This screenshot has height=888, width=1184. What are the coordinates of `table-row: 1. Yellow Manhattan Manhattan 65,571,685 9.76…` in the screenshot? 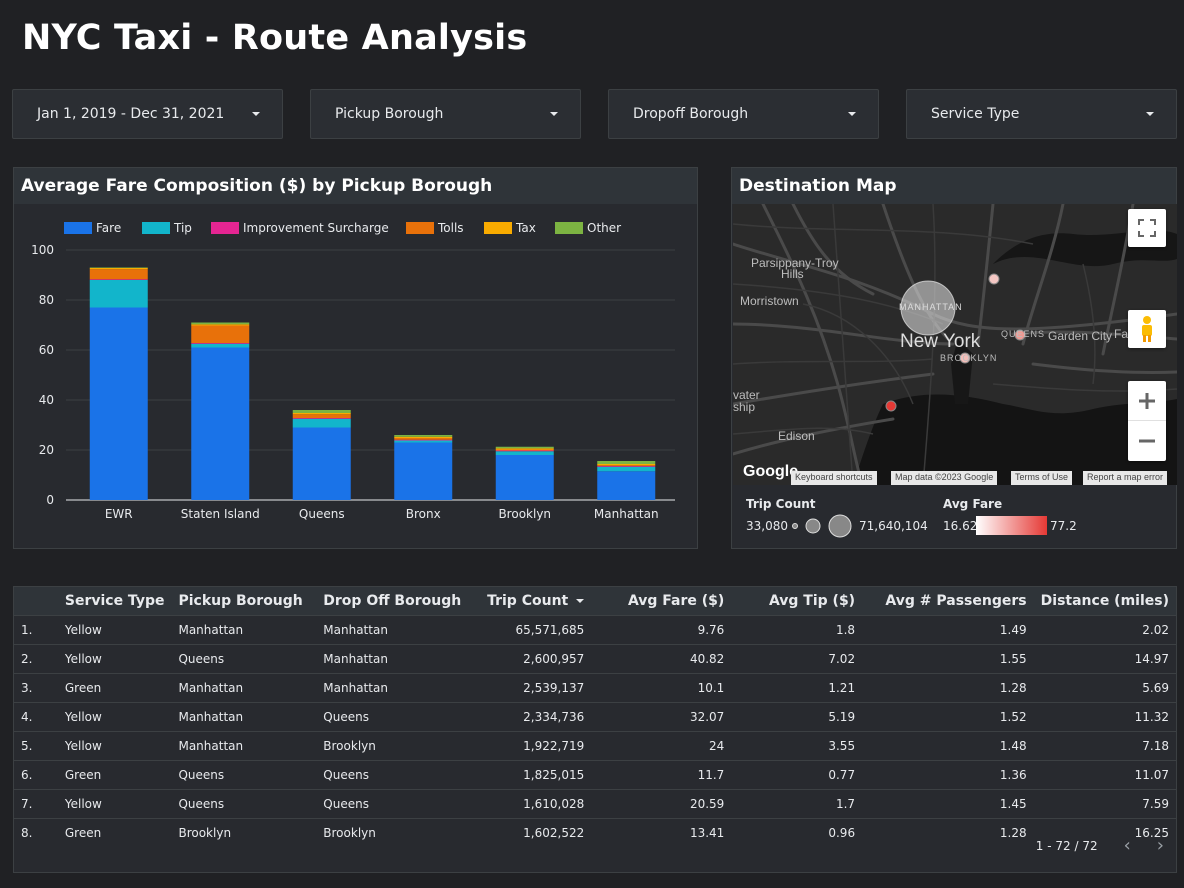 It's located at (595, 629).